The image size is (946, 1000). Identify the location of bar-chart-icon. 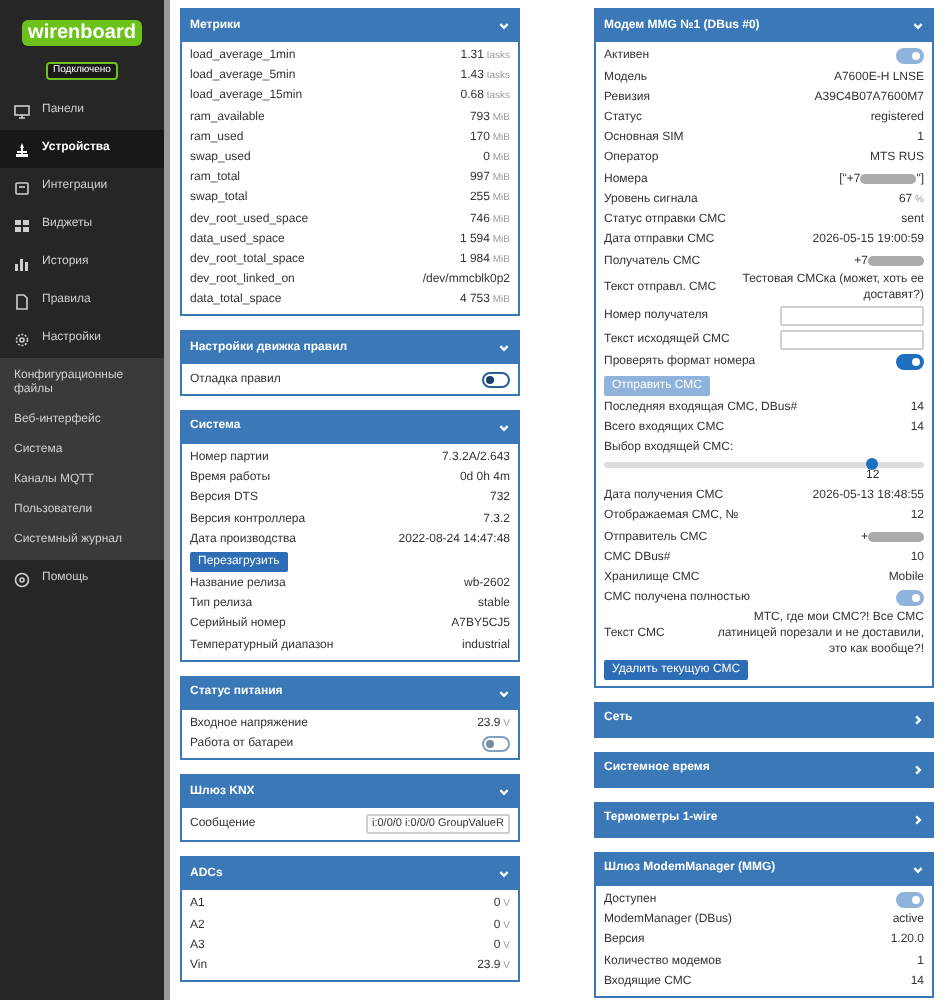
(22, 263).